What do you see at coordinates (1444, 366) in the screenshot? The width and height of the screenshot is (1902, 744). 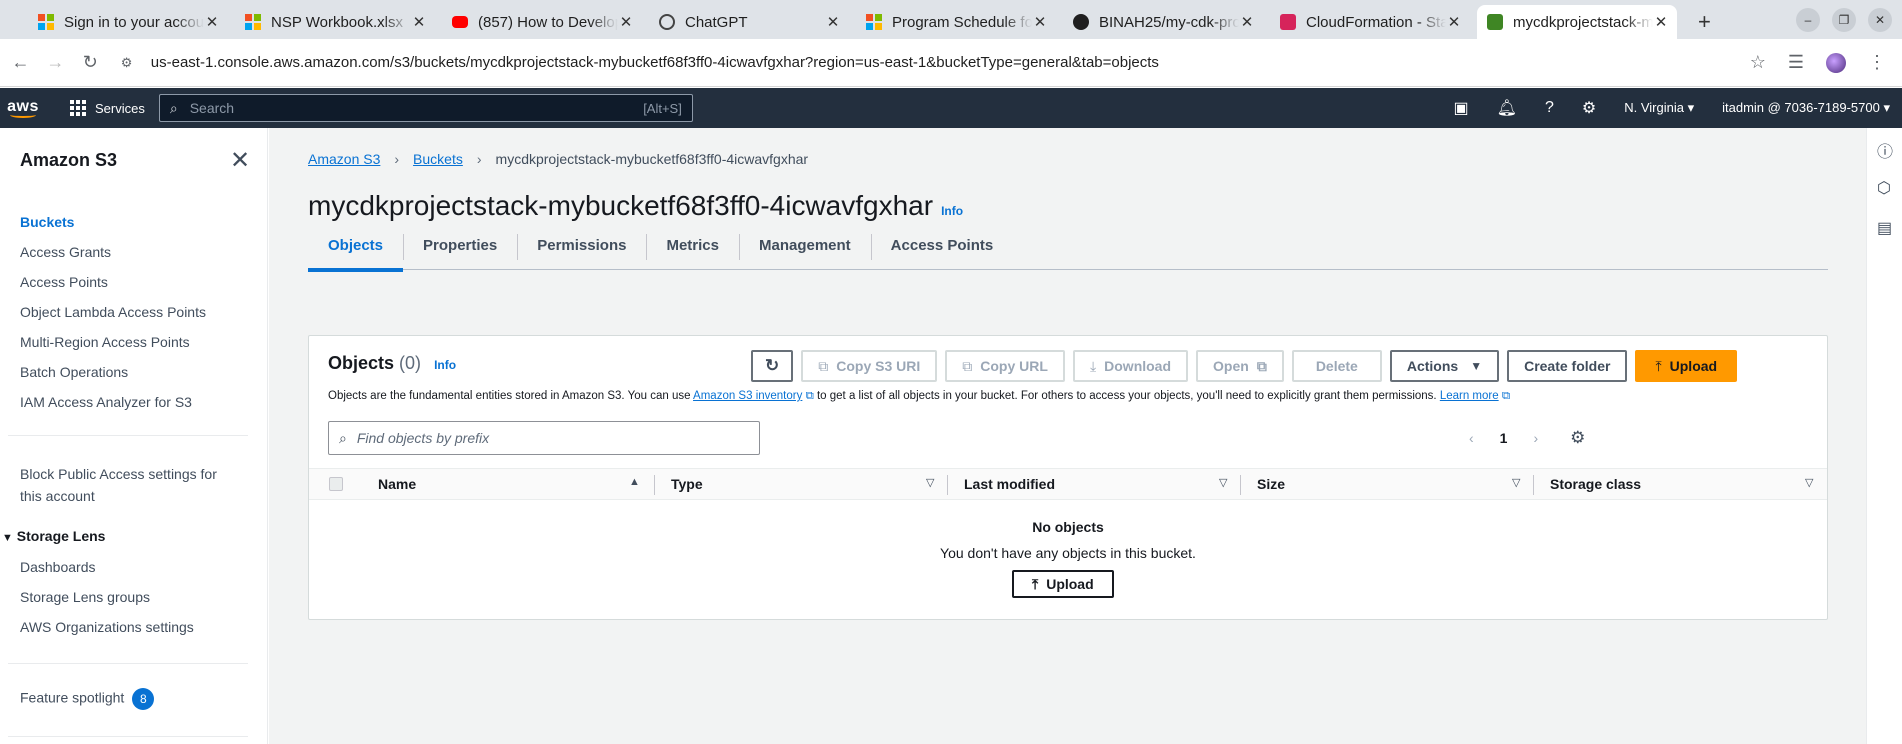 I see `actions-button: Actions ▼` at bounding box center [1444, 366].